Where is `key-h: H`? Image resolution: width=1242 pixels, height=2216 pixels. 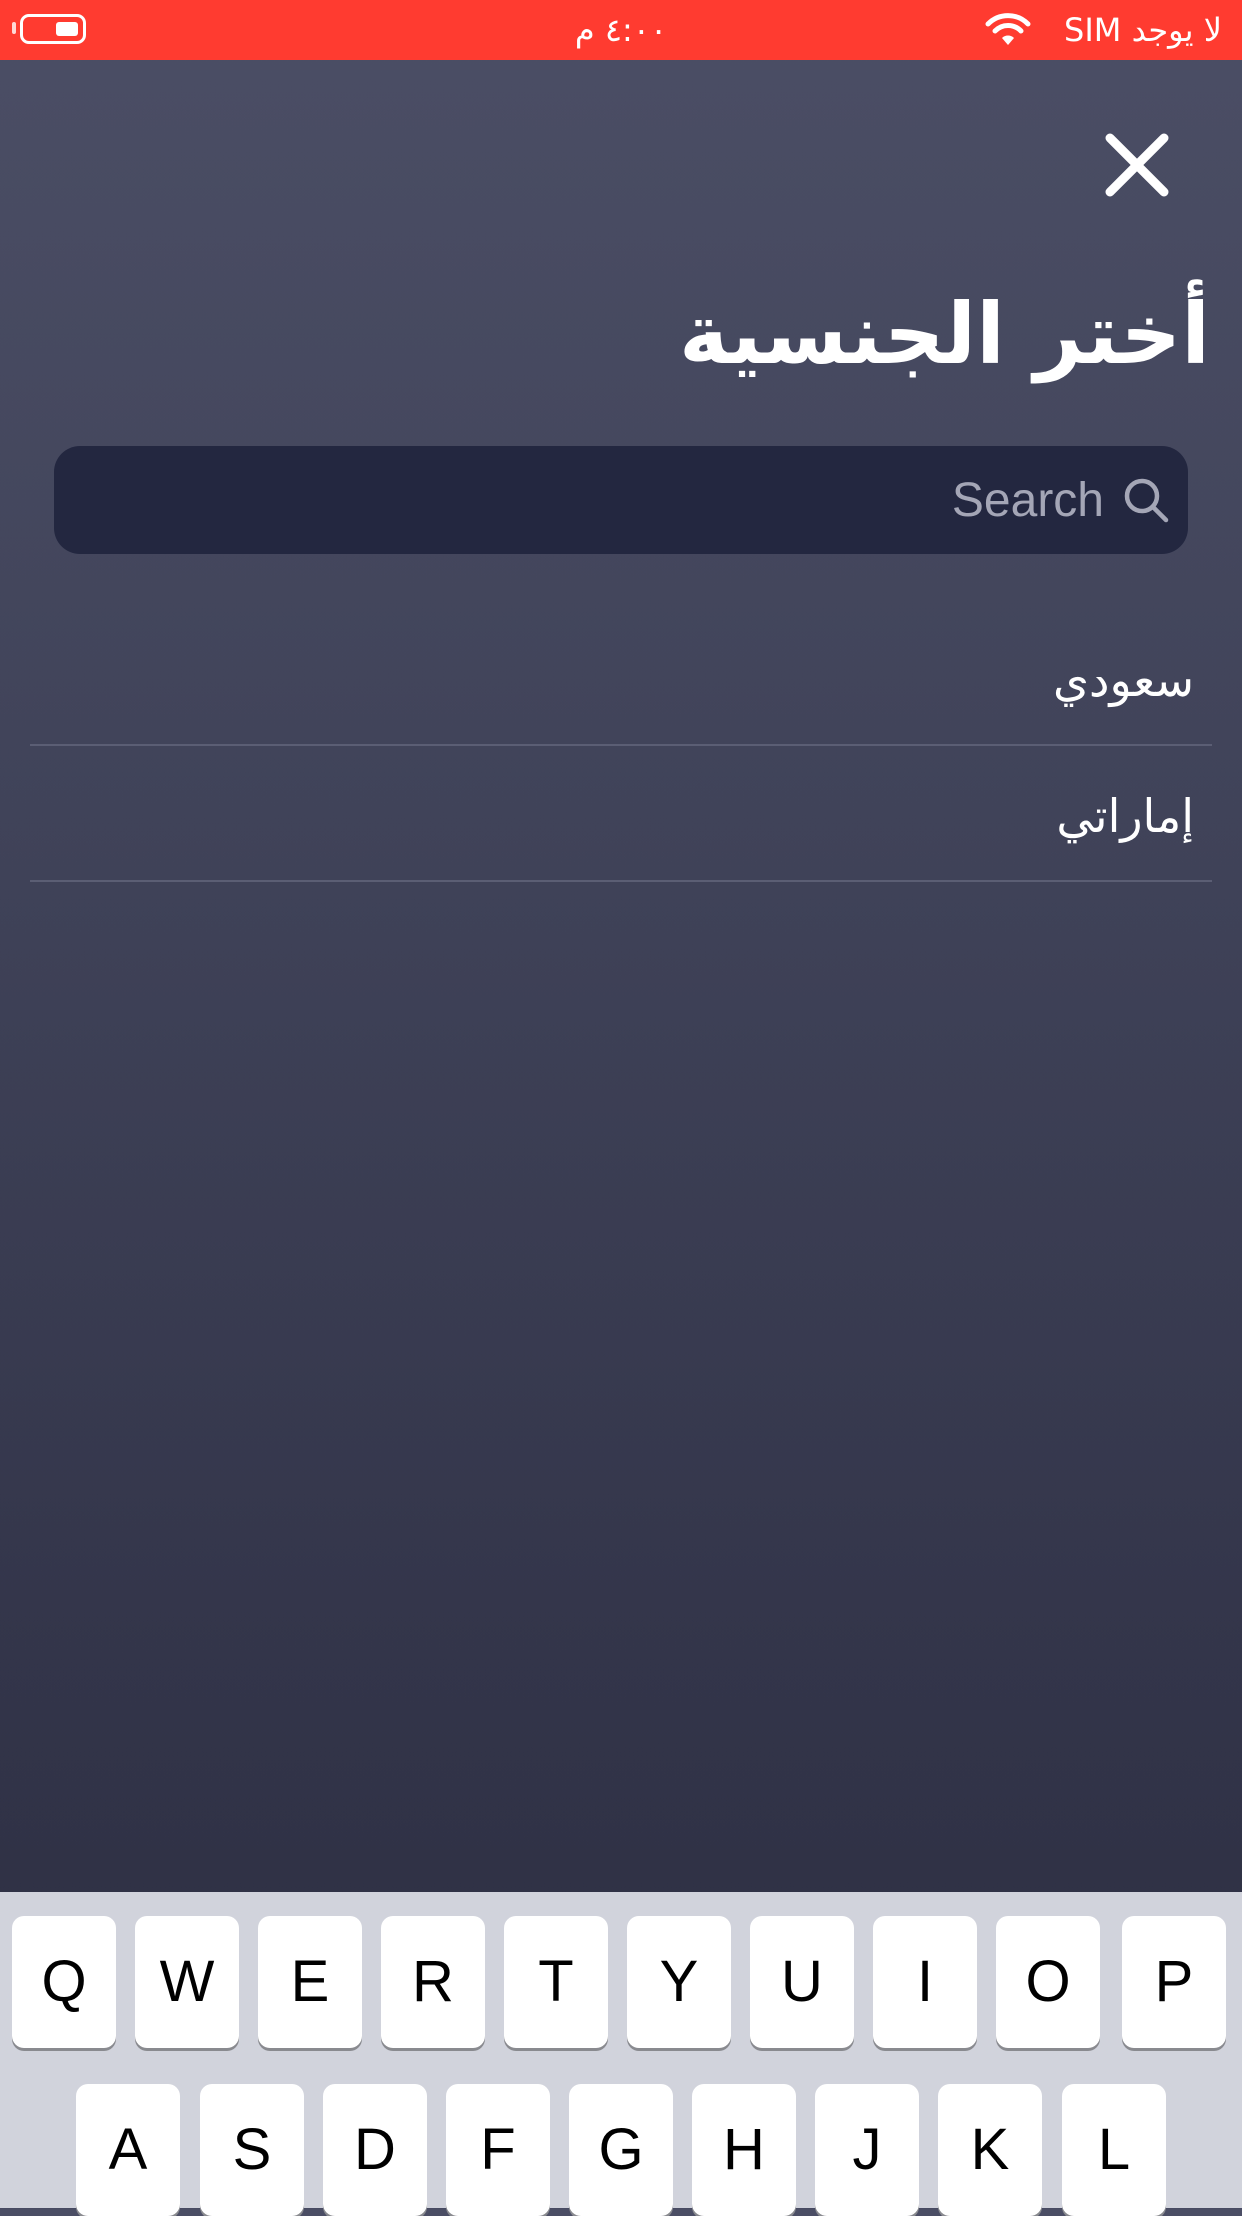 key-h: H is located at coordinates (744, 2150).